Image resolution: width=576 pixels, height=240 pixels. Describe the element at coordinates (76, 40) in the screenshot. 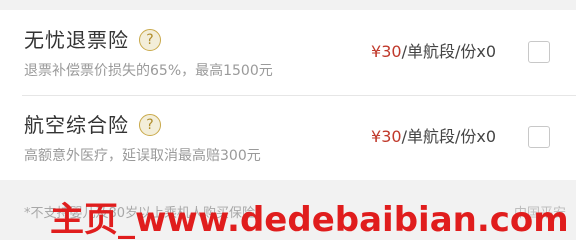

I see `insurance-name: 无忧退票险` at that location.